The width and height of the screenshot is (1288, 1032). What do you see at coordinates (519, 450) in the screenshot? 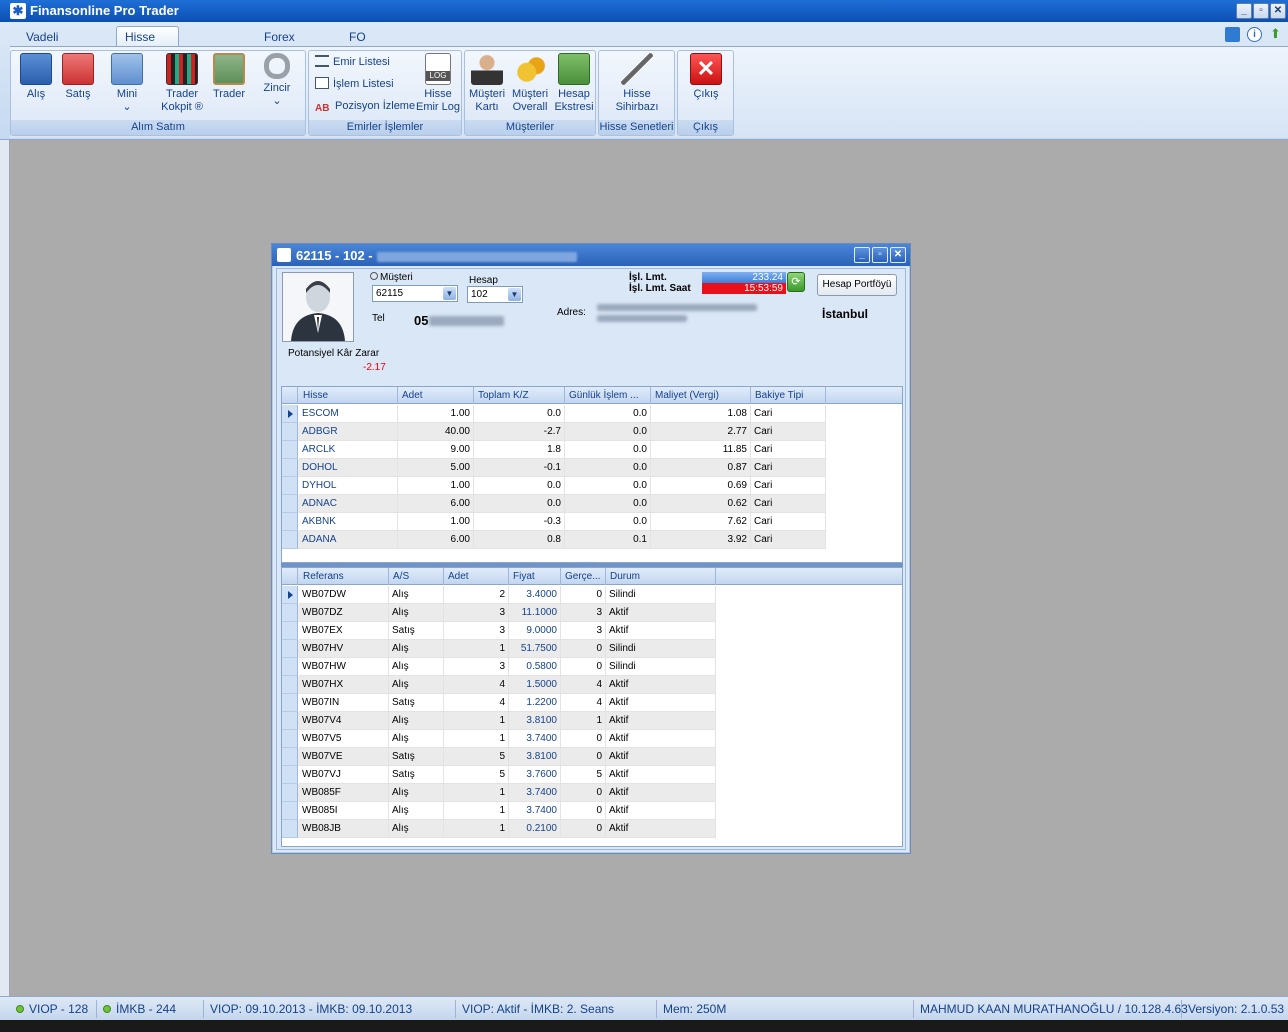
I see `pos-cell: 1.8` at bounding box center [519, 450].